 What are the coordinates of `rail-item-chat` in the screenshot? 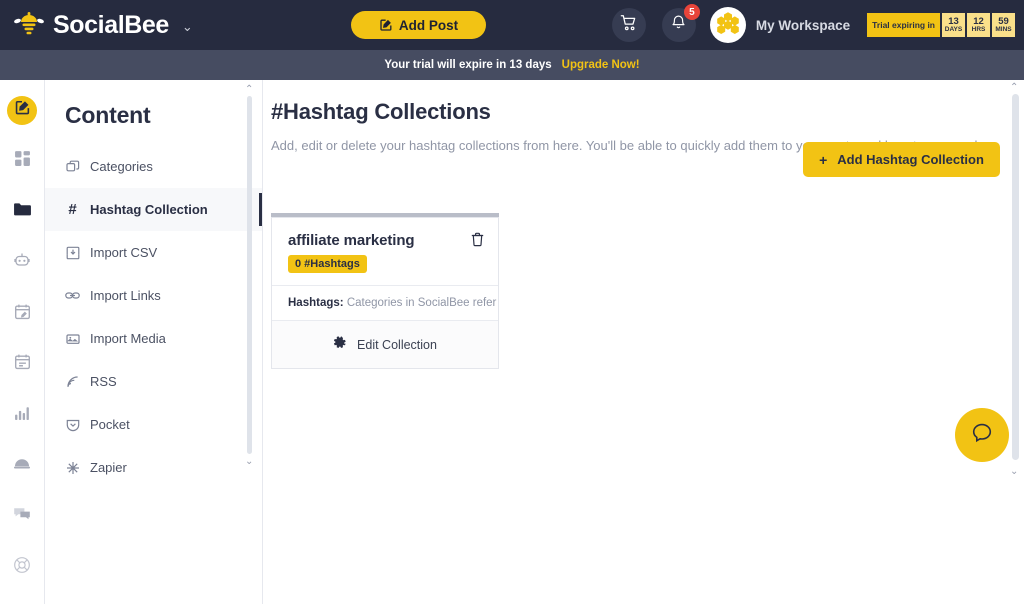 It's located at (22, 516).